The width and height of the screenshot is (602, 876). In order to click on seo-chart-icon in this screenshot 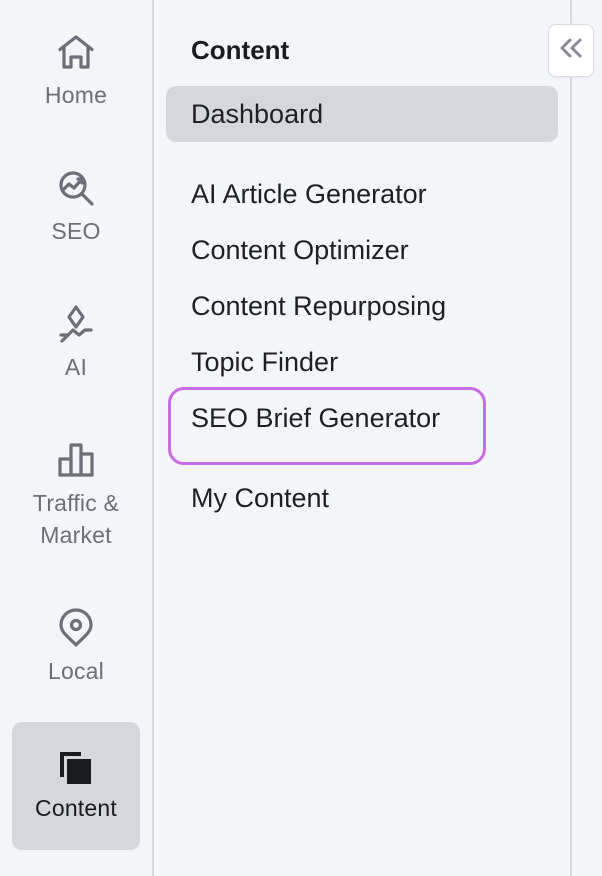, I will do `click(76, 188)`.